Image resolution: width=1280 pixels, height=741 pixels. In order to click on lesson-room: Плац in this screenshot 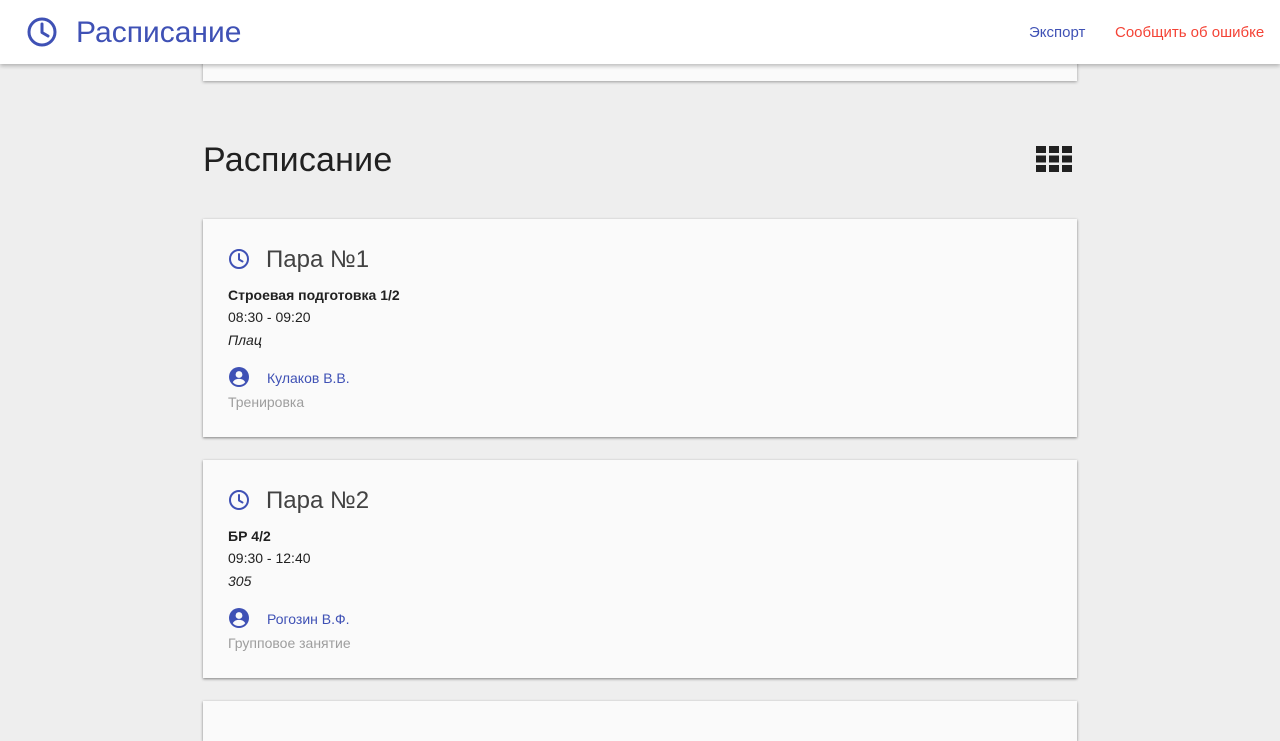, I will do `click(245, 340)`.